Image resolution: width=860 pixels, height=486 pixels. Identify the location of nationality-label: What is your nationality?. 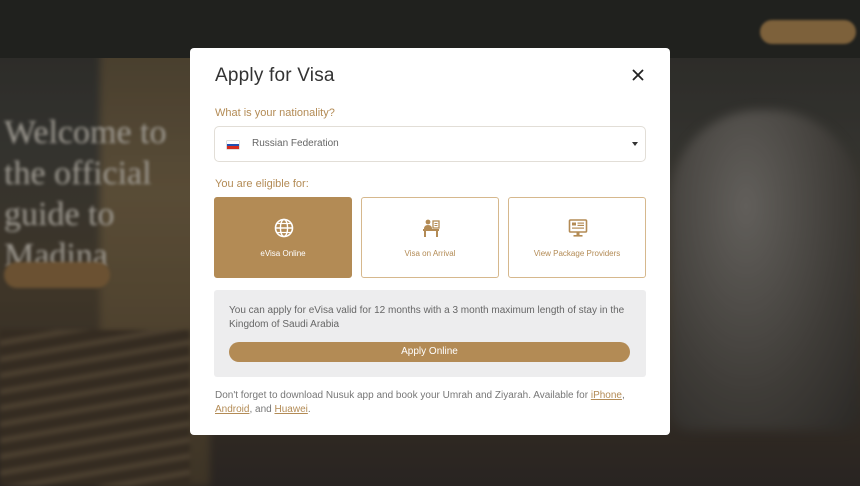
(275, 113).